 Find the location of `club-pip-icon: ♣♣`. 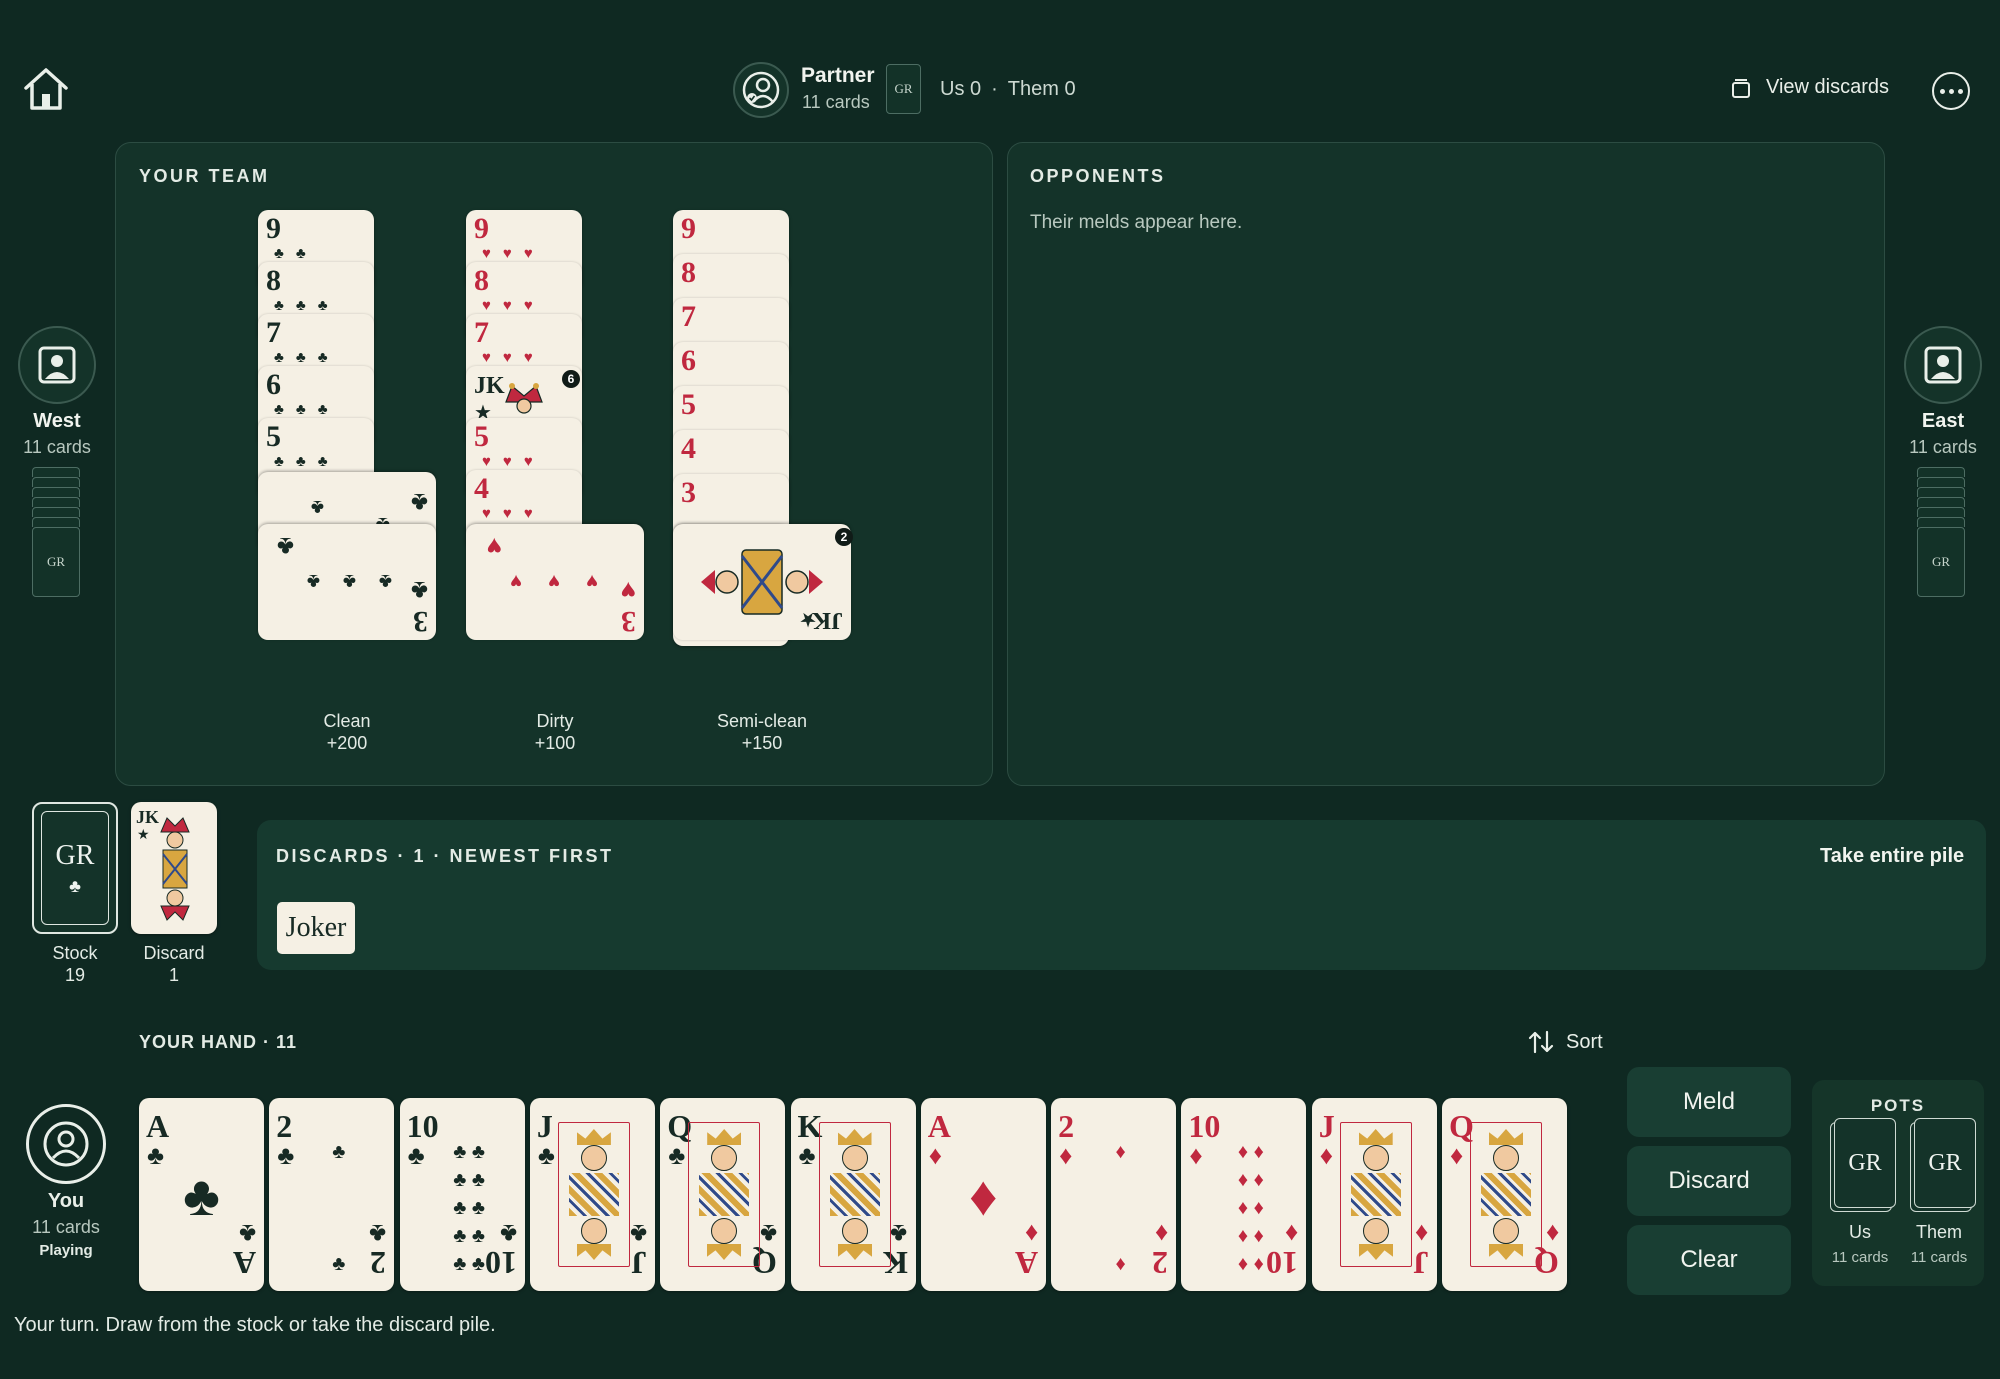

club-pip-icon: ♣♣ is located at coordinates (296, 253).